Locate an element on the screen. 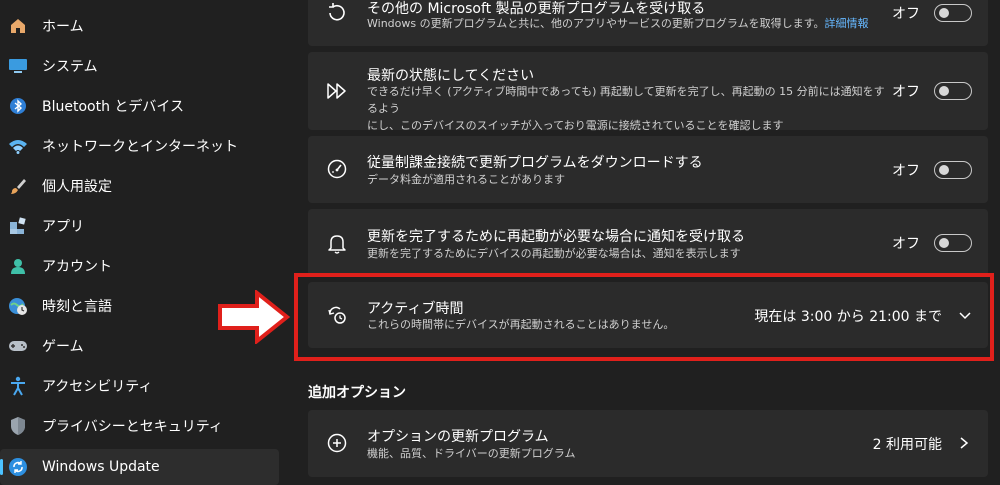  bluetooth-icon is located at coordinates (18, 106).